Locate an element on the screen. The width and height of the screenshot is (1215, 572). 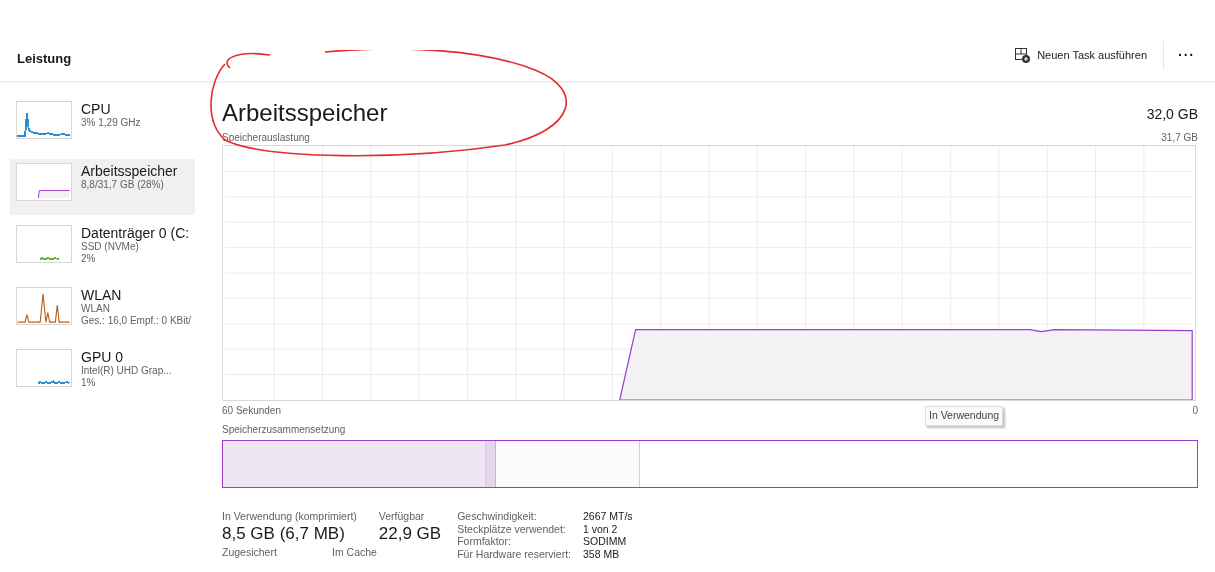
new-task-icon is located at coordinates (1023, 55).